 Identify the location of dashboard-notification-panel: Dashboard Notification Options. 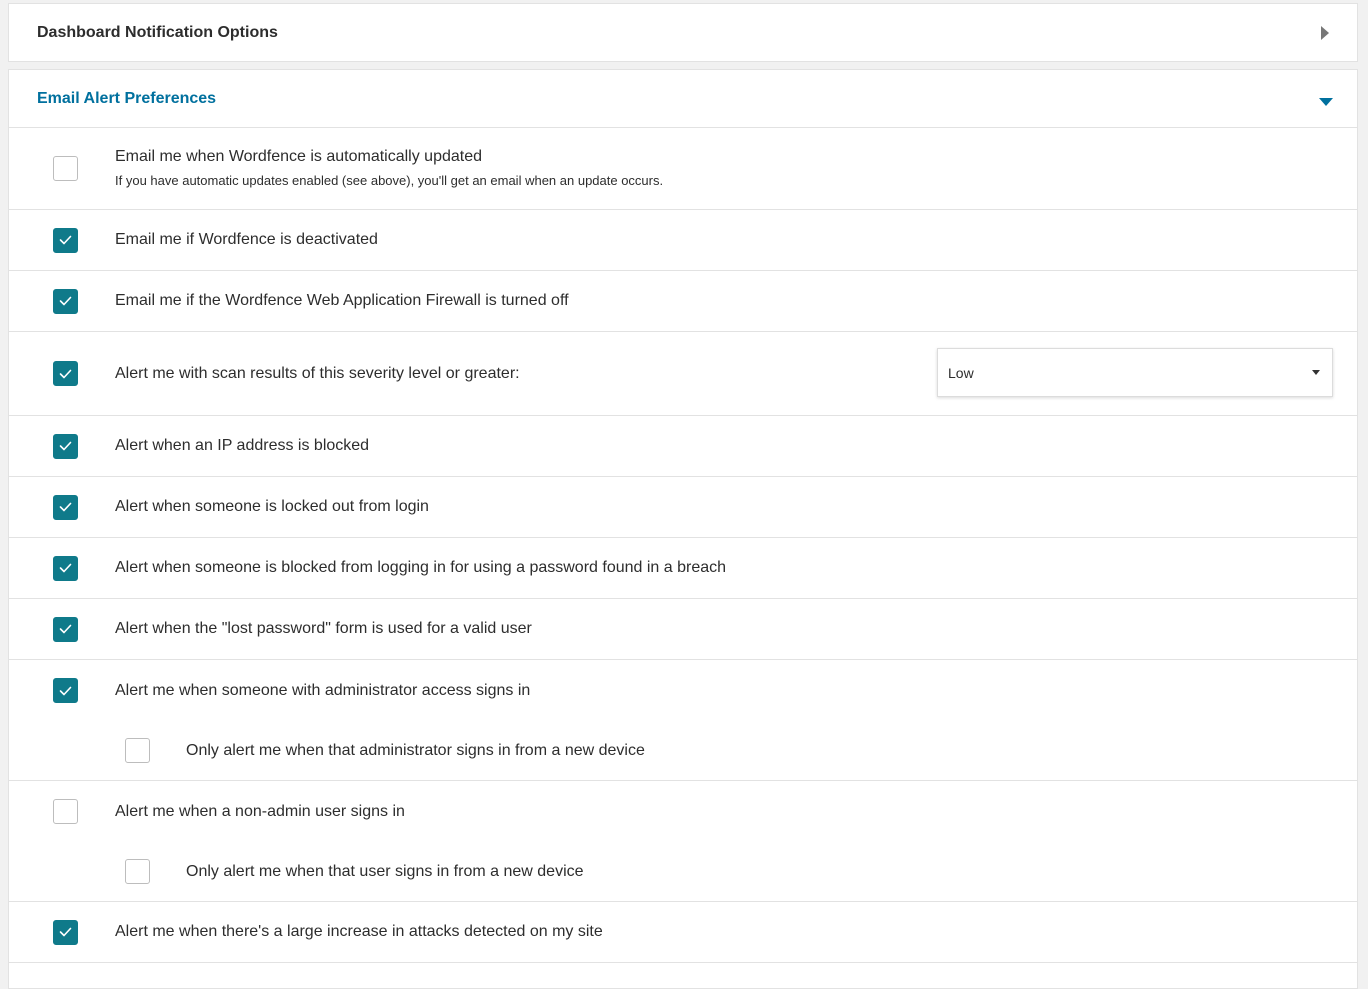
(683, 32).